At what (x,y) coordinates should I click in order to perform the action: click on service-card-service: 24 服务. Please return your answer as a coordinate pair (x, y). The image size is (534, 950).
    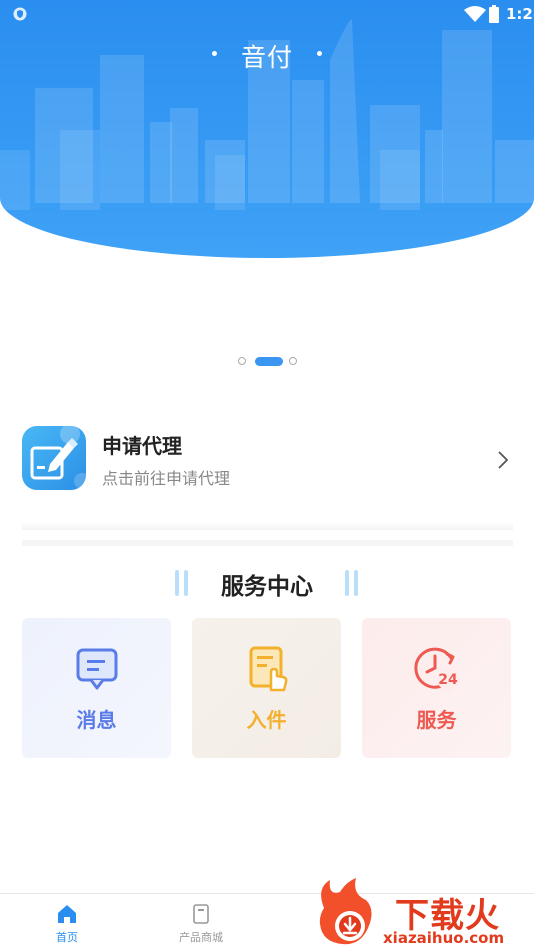
    Looking at the image, I should click on (436, 688).